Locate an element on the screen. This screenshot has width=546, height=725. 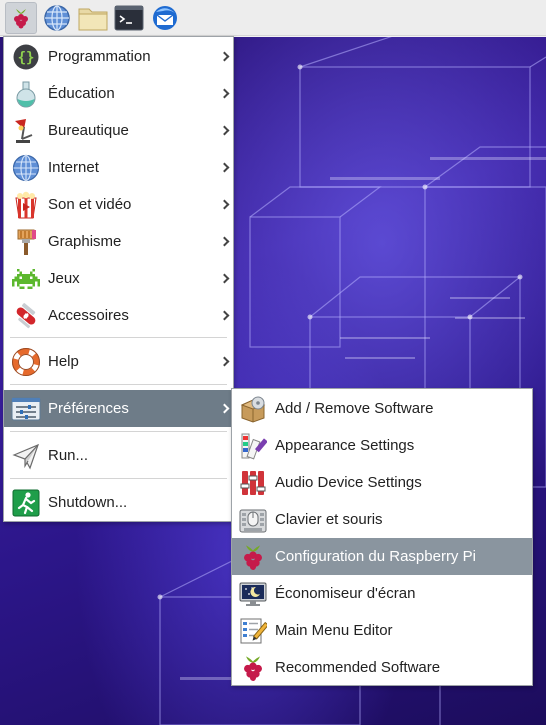
submenu-item-main-menu-editor: Main Menu Editor is located at coordinates (382, 630).